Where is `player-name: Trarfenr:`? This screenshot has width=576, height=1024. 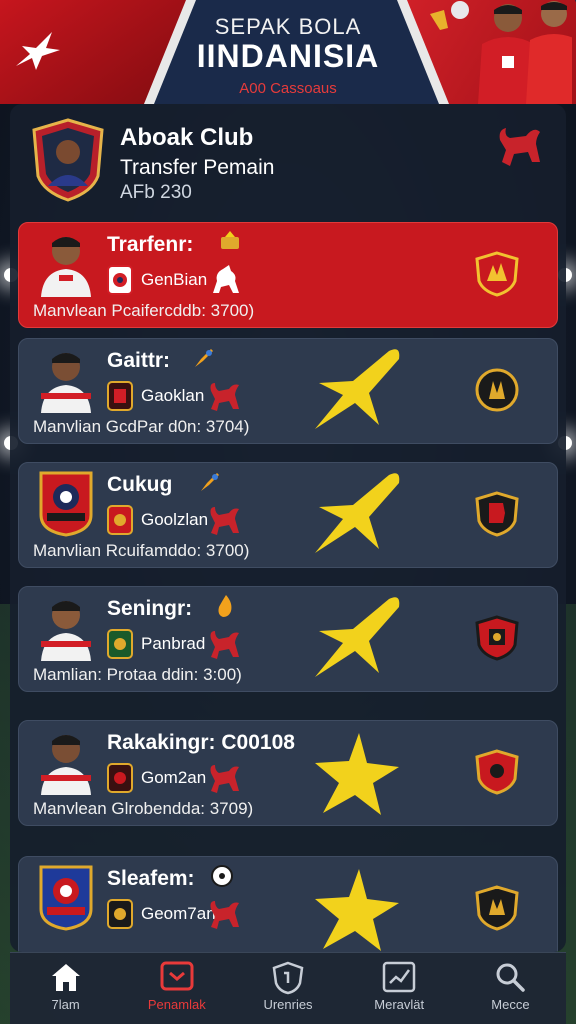
player-name: Trarfenr: is located at coordinates (150, 244).